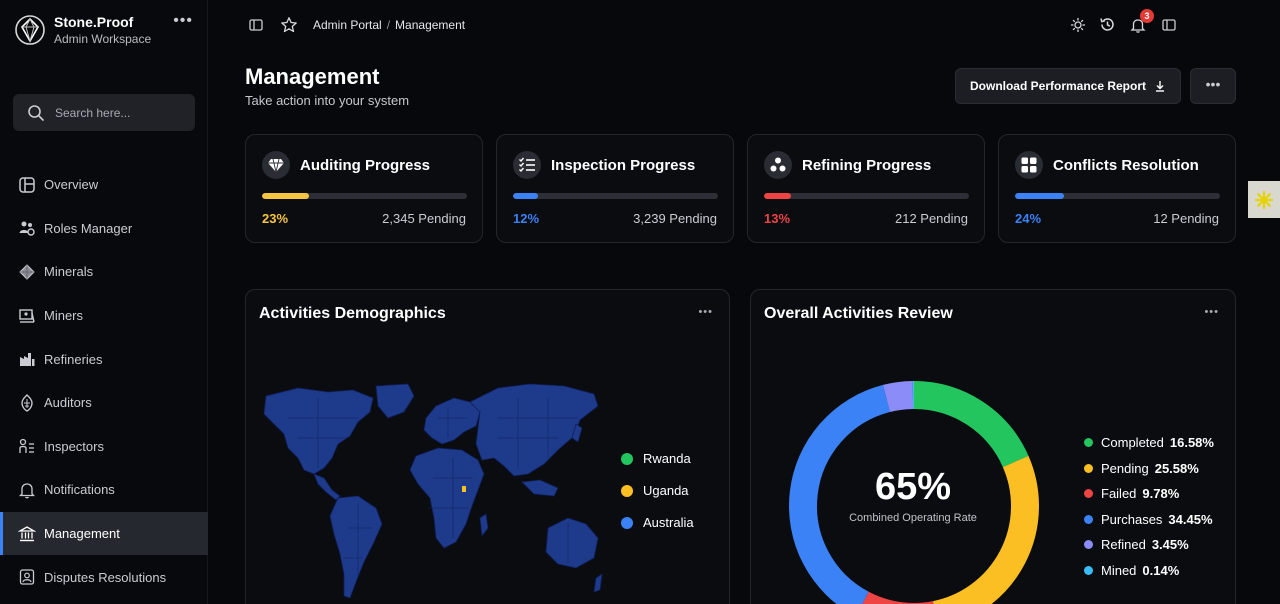  What do you see at coordinates (27, 533) in the screenshot?
I see `bank-icon` at bounding box center [27, 533].